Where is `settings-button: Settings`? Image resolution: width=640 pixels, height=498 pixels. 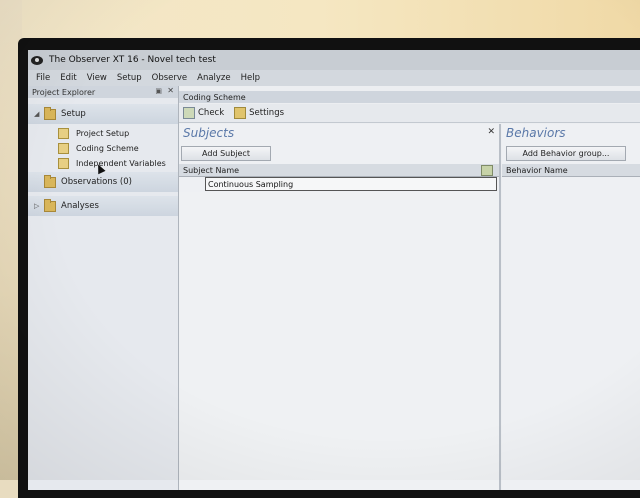 settings-button: Settings is located at coordinates (259, 113).